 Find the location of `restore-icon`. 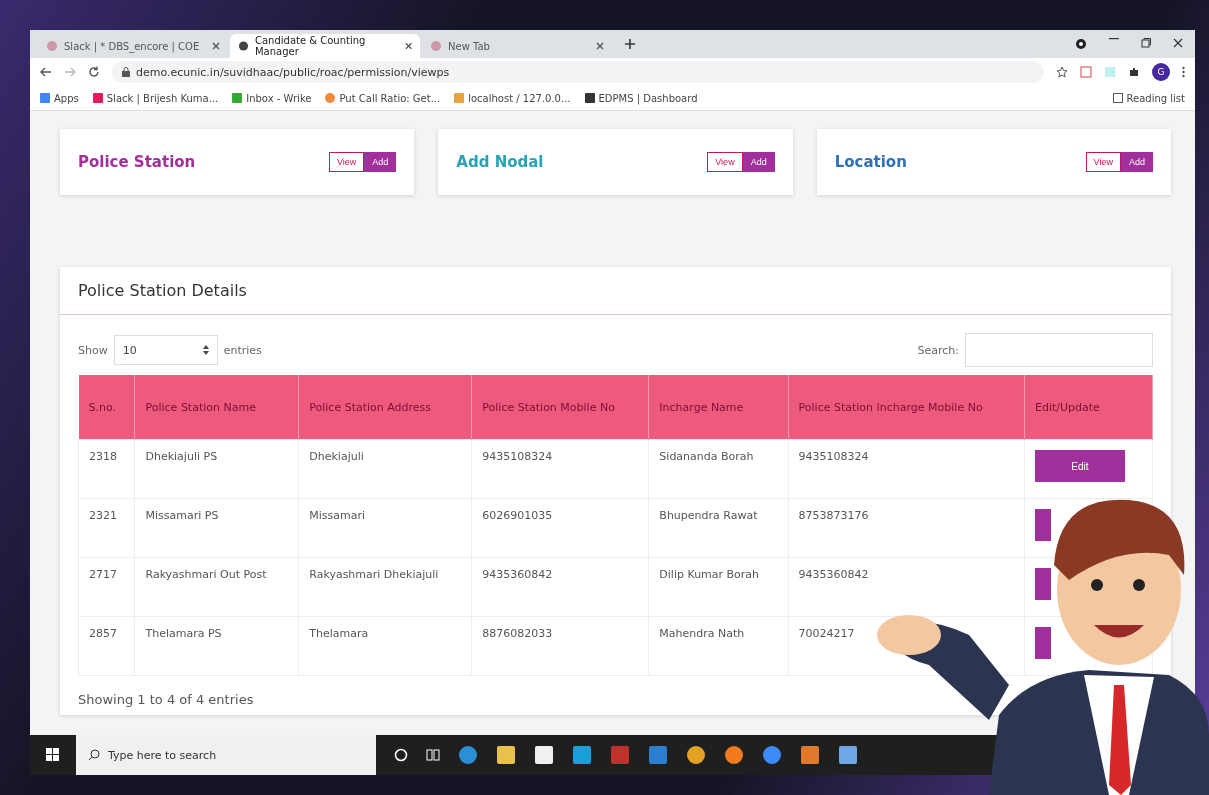

restore-icon is located at coordinates (1146, 43).